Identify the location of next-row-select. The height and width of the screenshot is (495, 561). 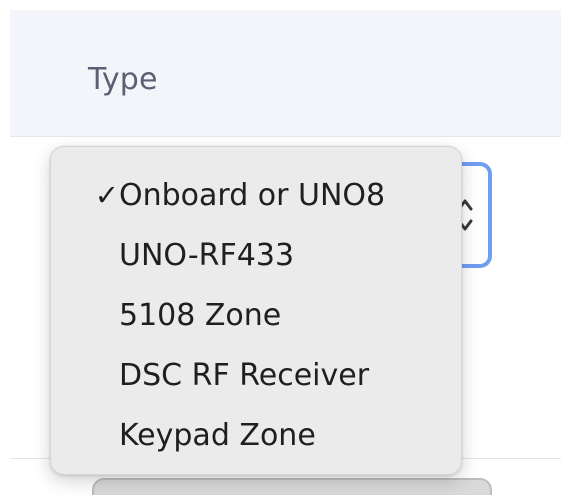
(292, 486).